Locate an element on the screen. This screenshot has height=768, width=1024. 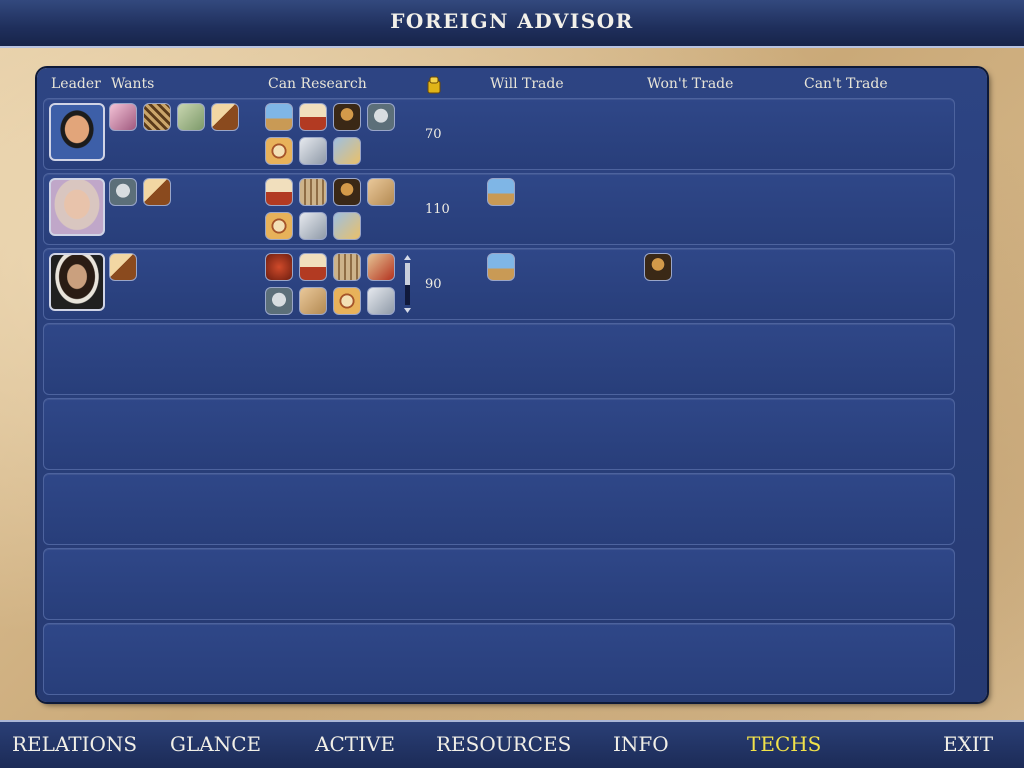
header-wants: Wants is located at coordinates (133, 84).